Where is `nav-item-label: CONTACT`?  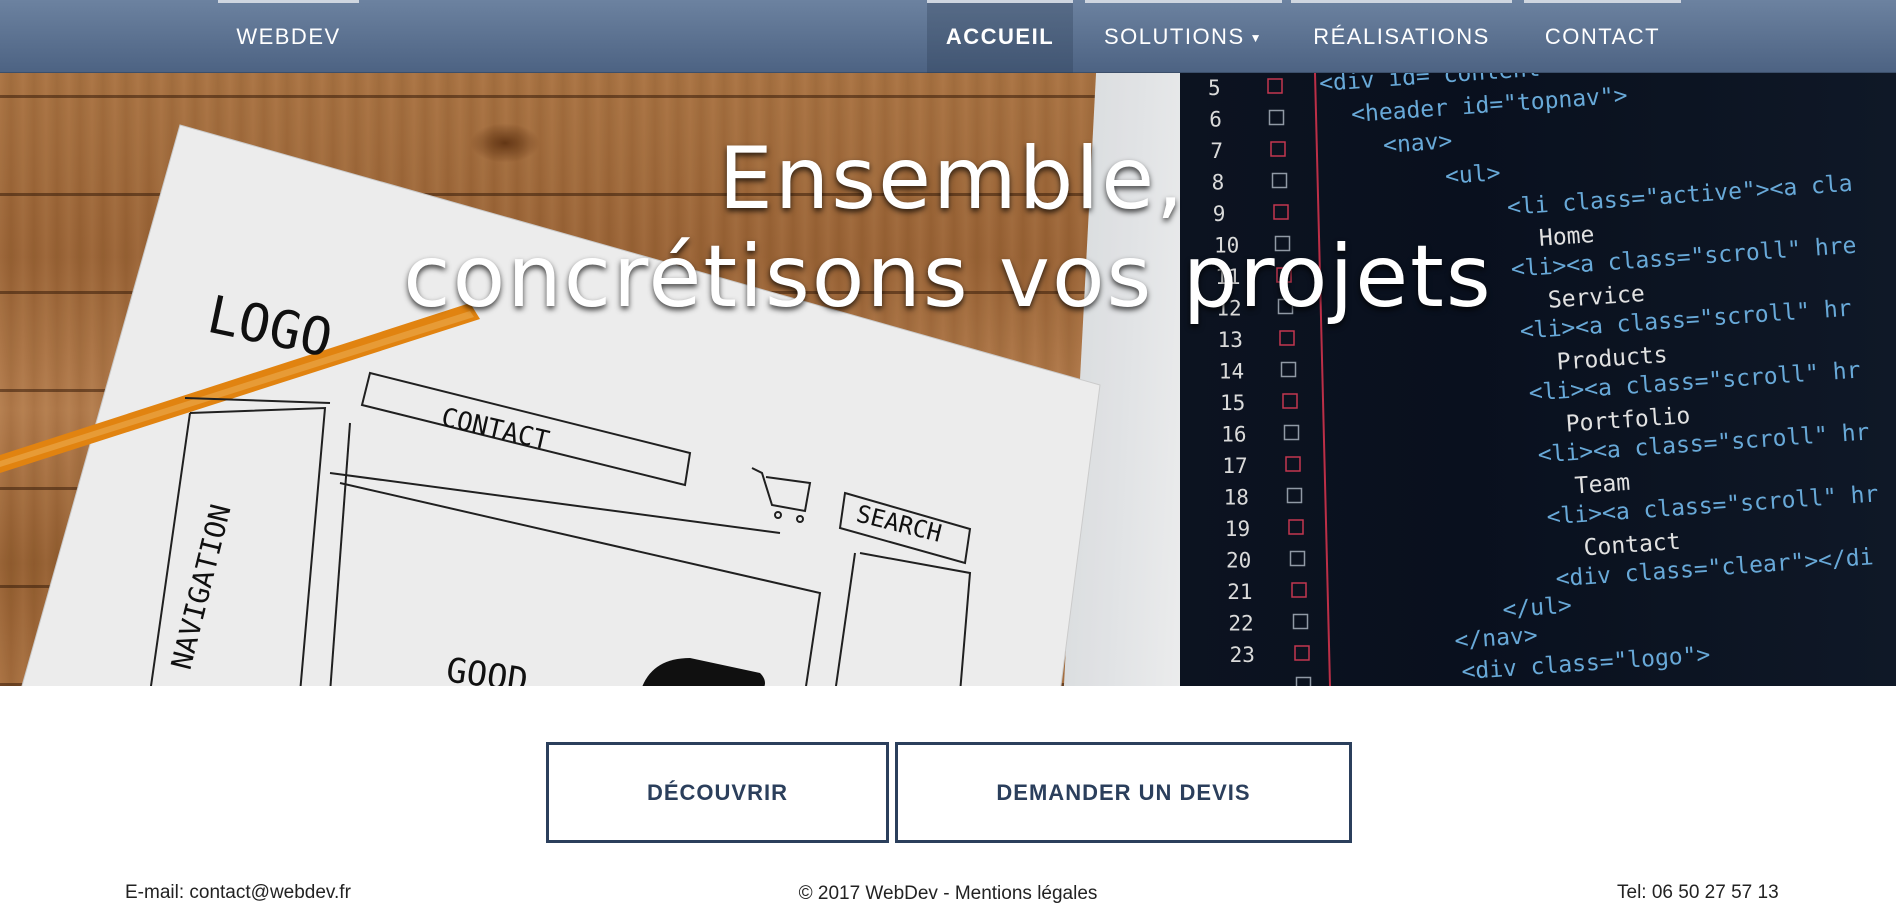
nav-item-label: CONTACT is located at coordinates (1602, 36).